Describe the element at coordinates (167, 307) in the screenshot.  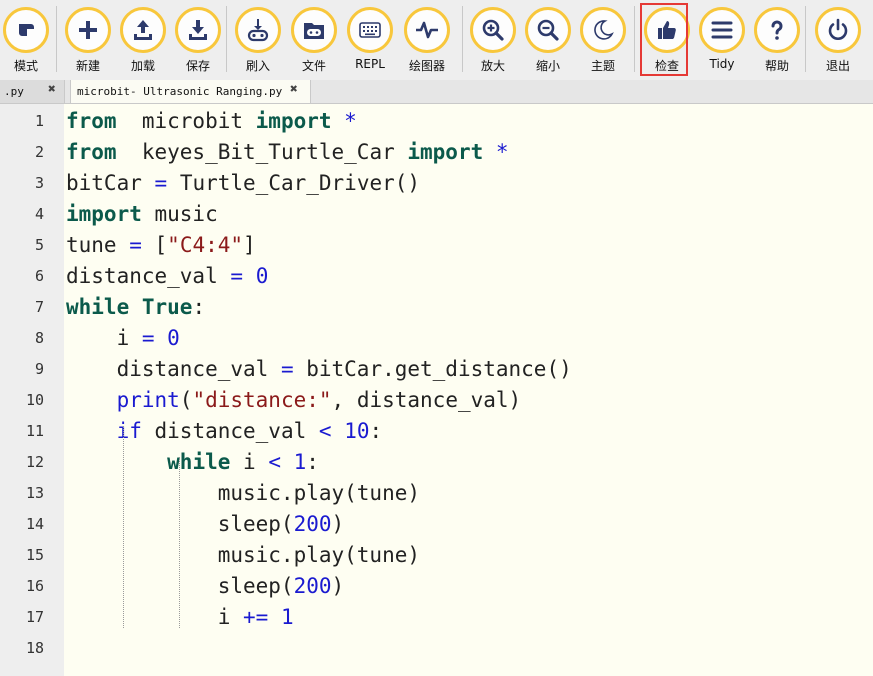
I see `code-token: True` at that location.